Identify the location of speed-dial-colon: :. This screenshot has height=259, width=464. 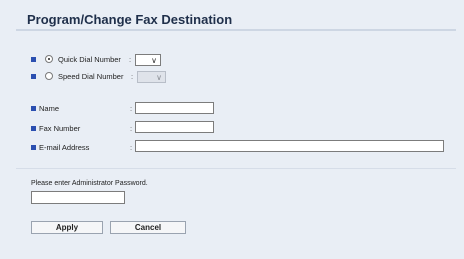
(132, 76).